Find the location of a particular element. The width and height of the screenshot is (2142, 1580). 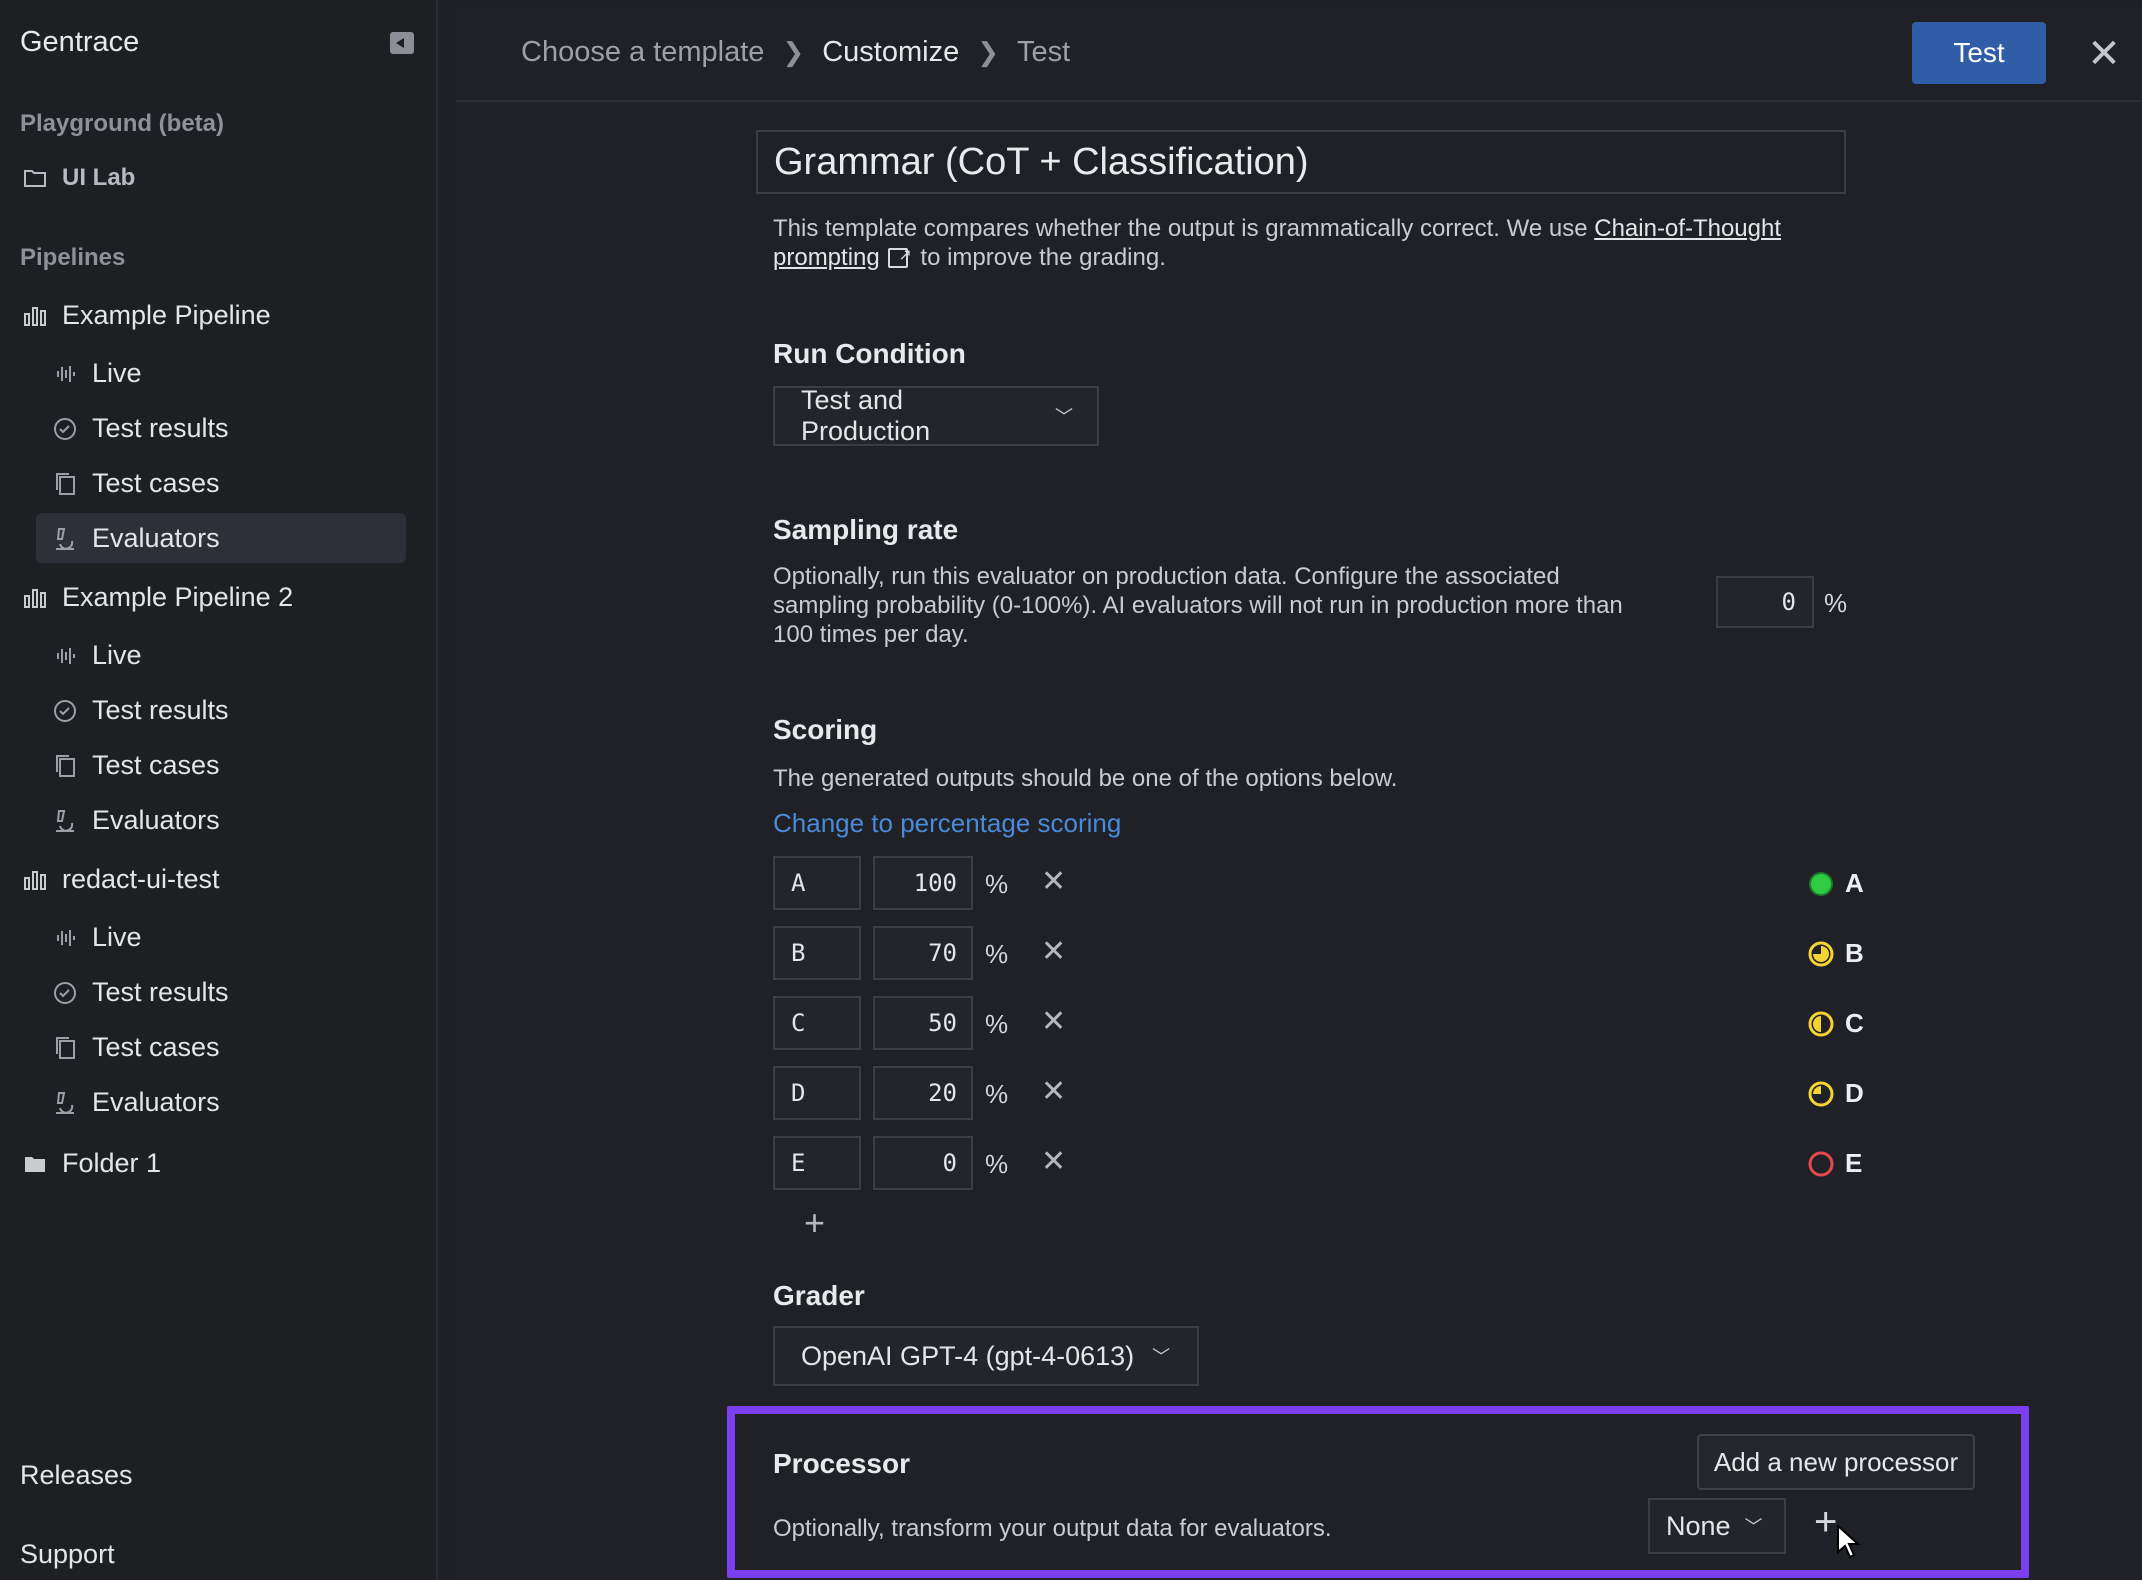

grade-half-circle-icon is located at coordinates (1821, 1024).